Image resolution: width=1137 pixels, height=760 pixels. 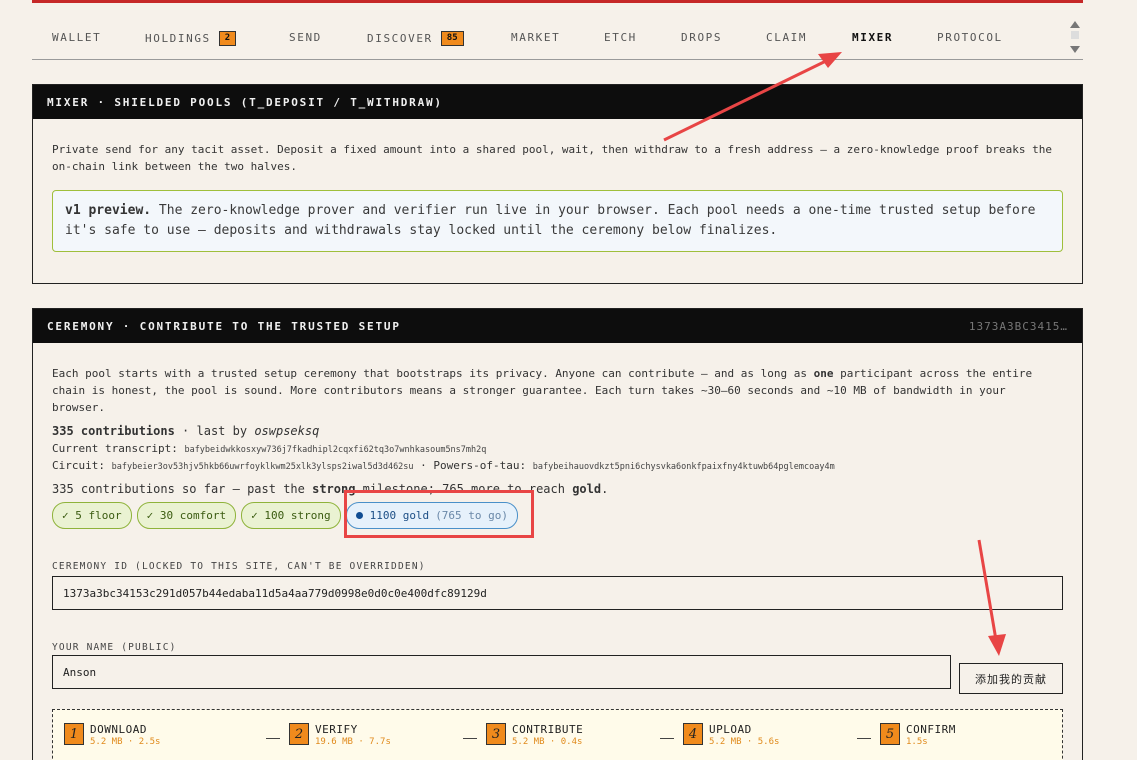 I want to click on notice-bold-label: v1 preview., so click(x=108, y=210).